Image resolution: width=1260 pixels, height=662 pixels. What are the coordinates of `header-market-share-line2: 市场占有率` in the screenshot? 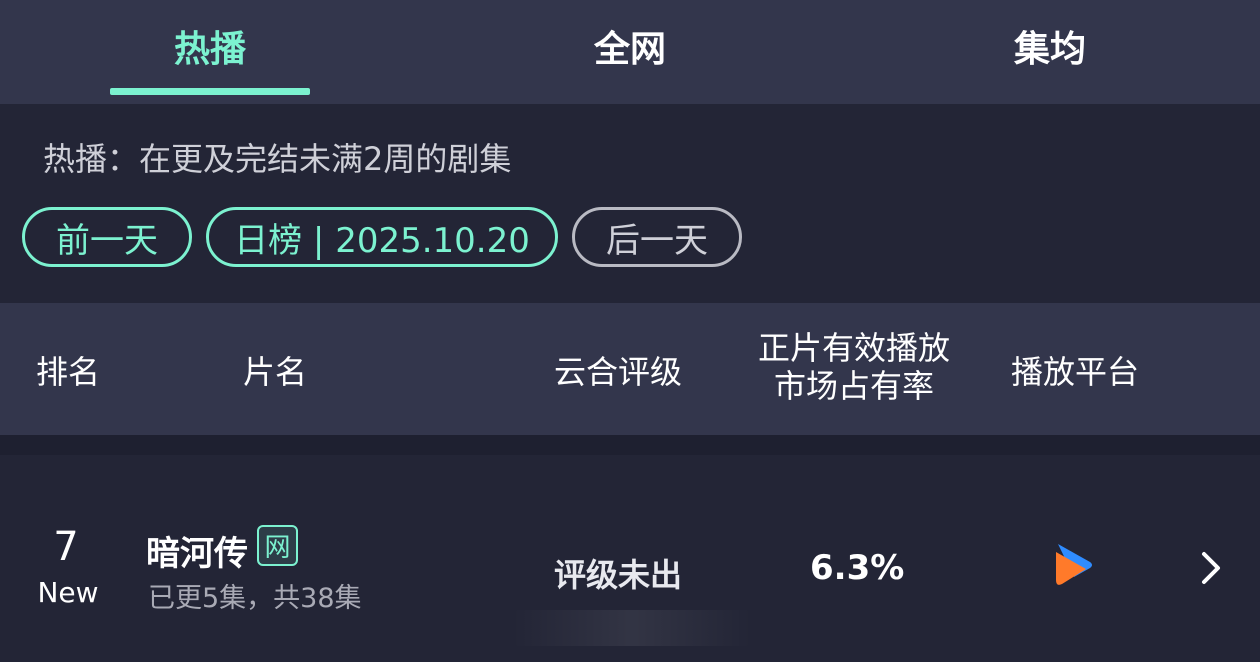 It's located at (853, 386).